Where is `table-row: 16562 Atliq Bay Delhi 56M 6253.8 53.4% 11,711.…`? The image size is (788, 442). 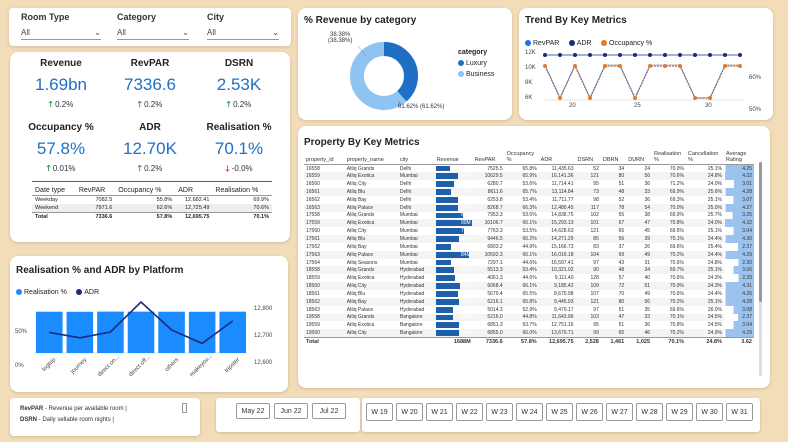 table-row: 16562 Atliq Bay Delhi 56M 6253.8 53.4% 11,711.… is located at coordinates (529, 199).